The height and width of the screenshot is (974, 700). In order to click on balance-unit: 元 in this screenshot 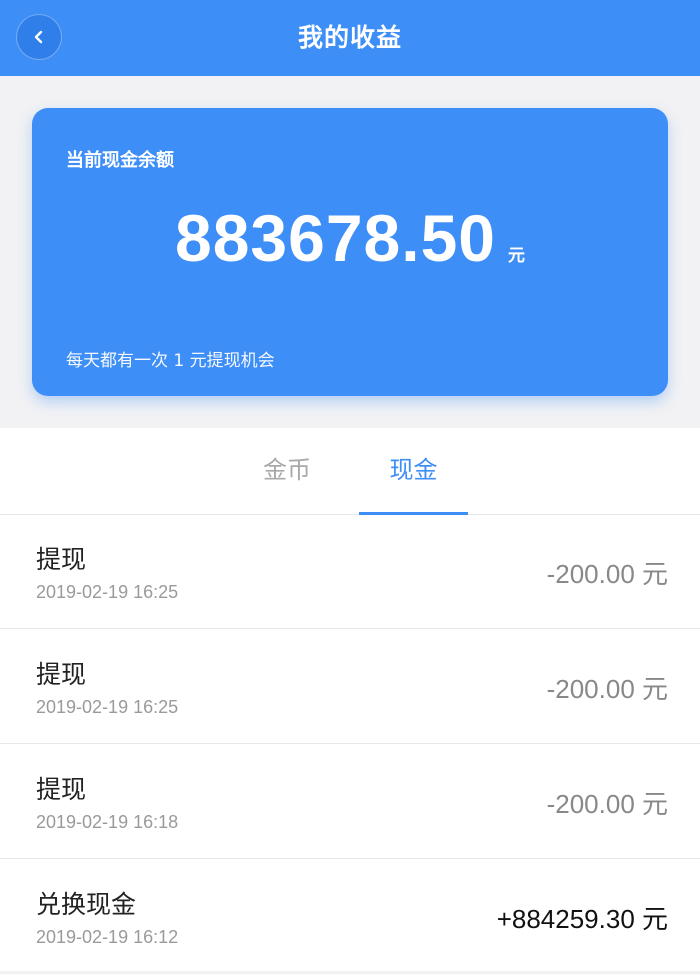, I will do `click(516, 256)`.